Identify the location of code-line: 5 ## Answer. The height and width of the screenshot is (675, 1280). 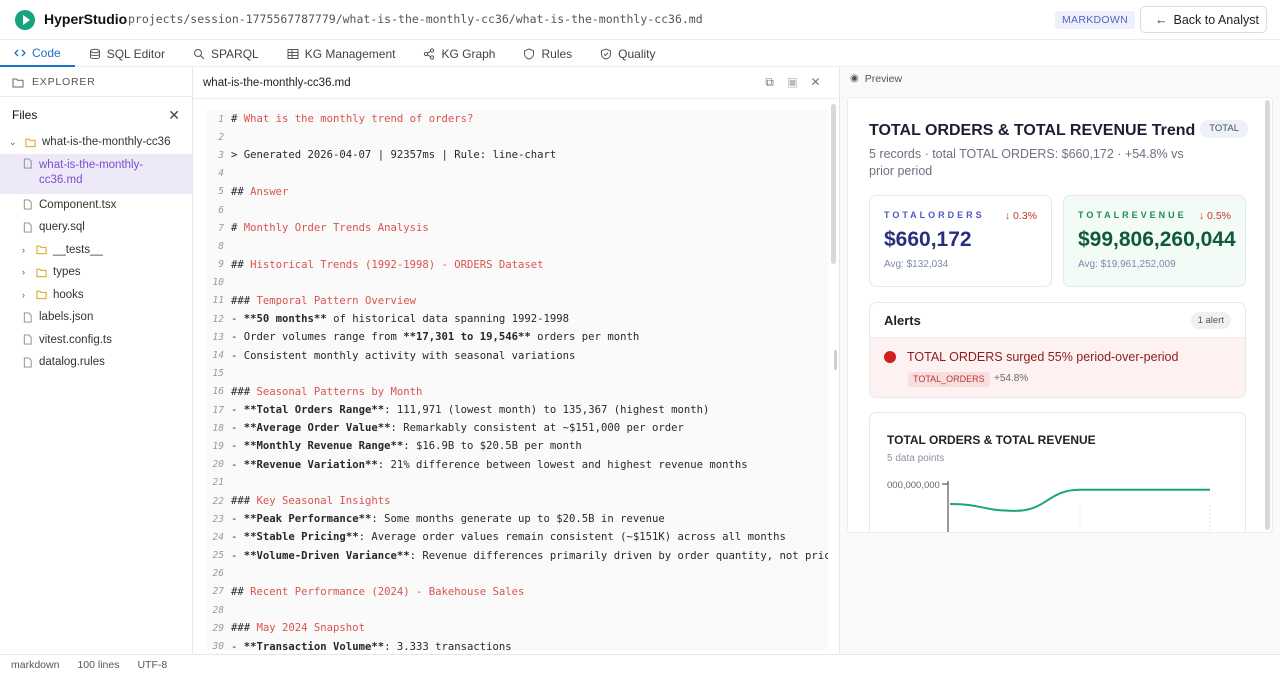
(517, 192).